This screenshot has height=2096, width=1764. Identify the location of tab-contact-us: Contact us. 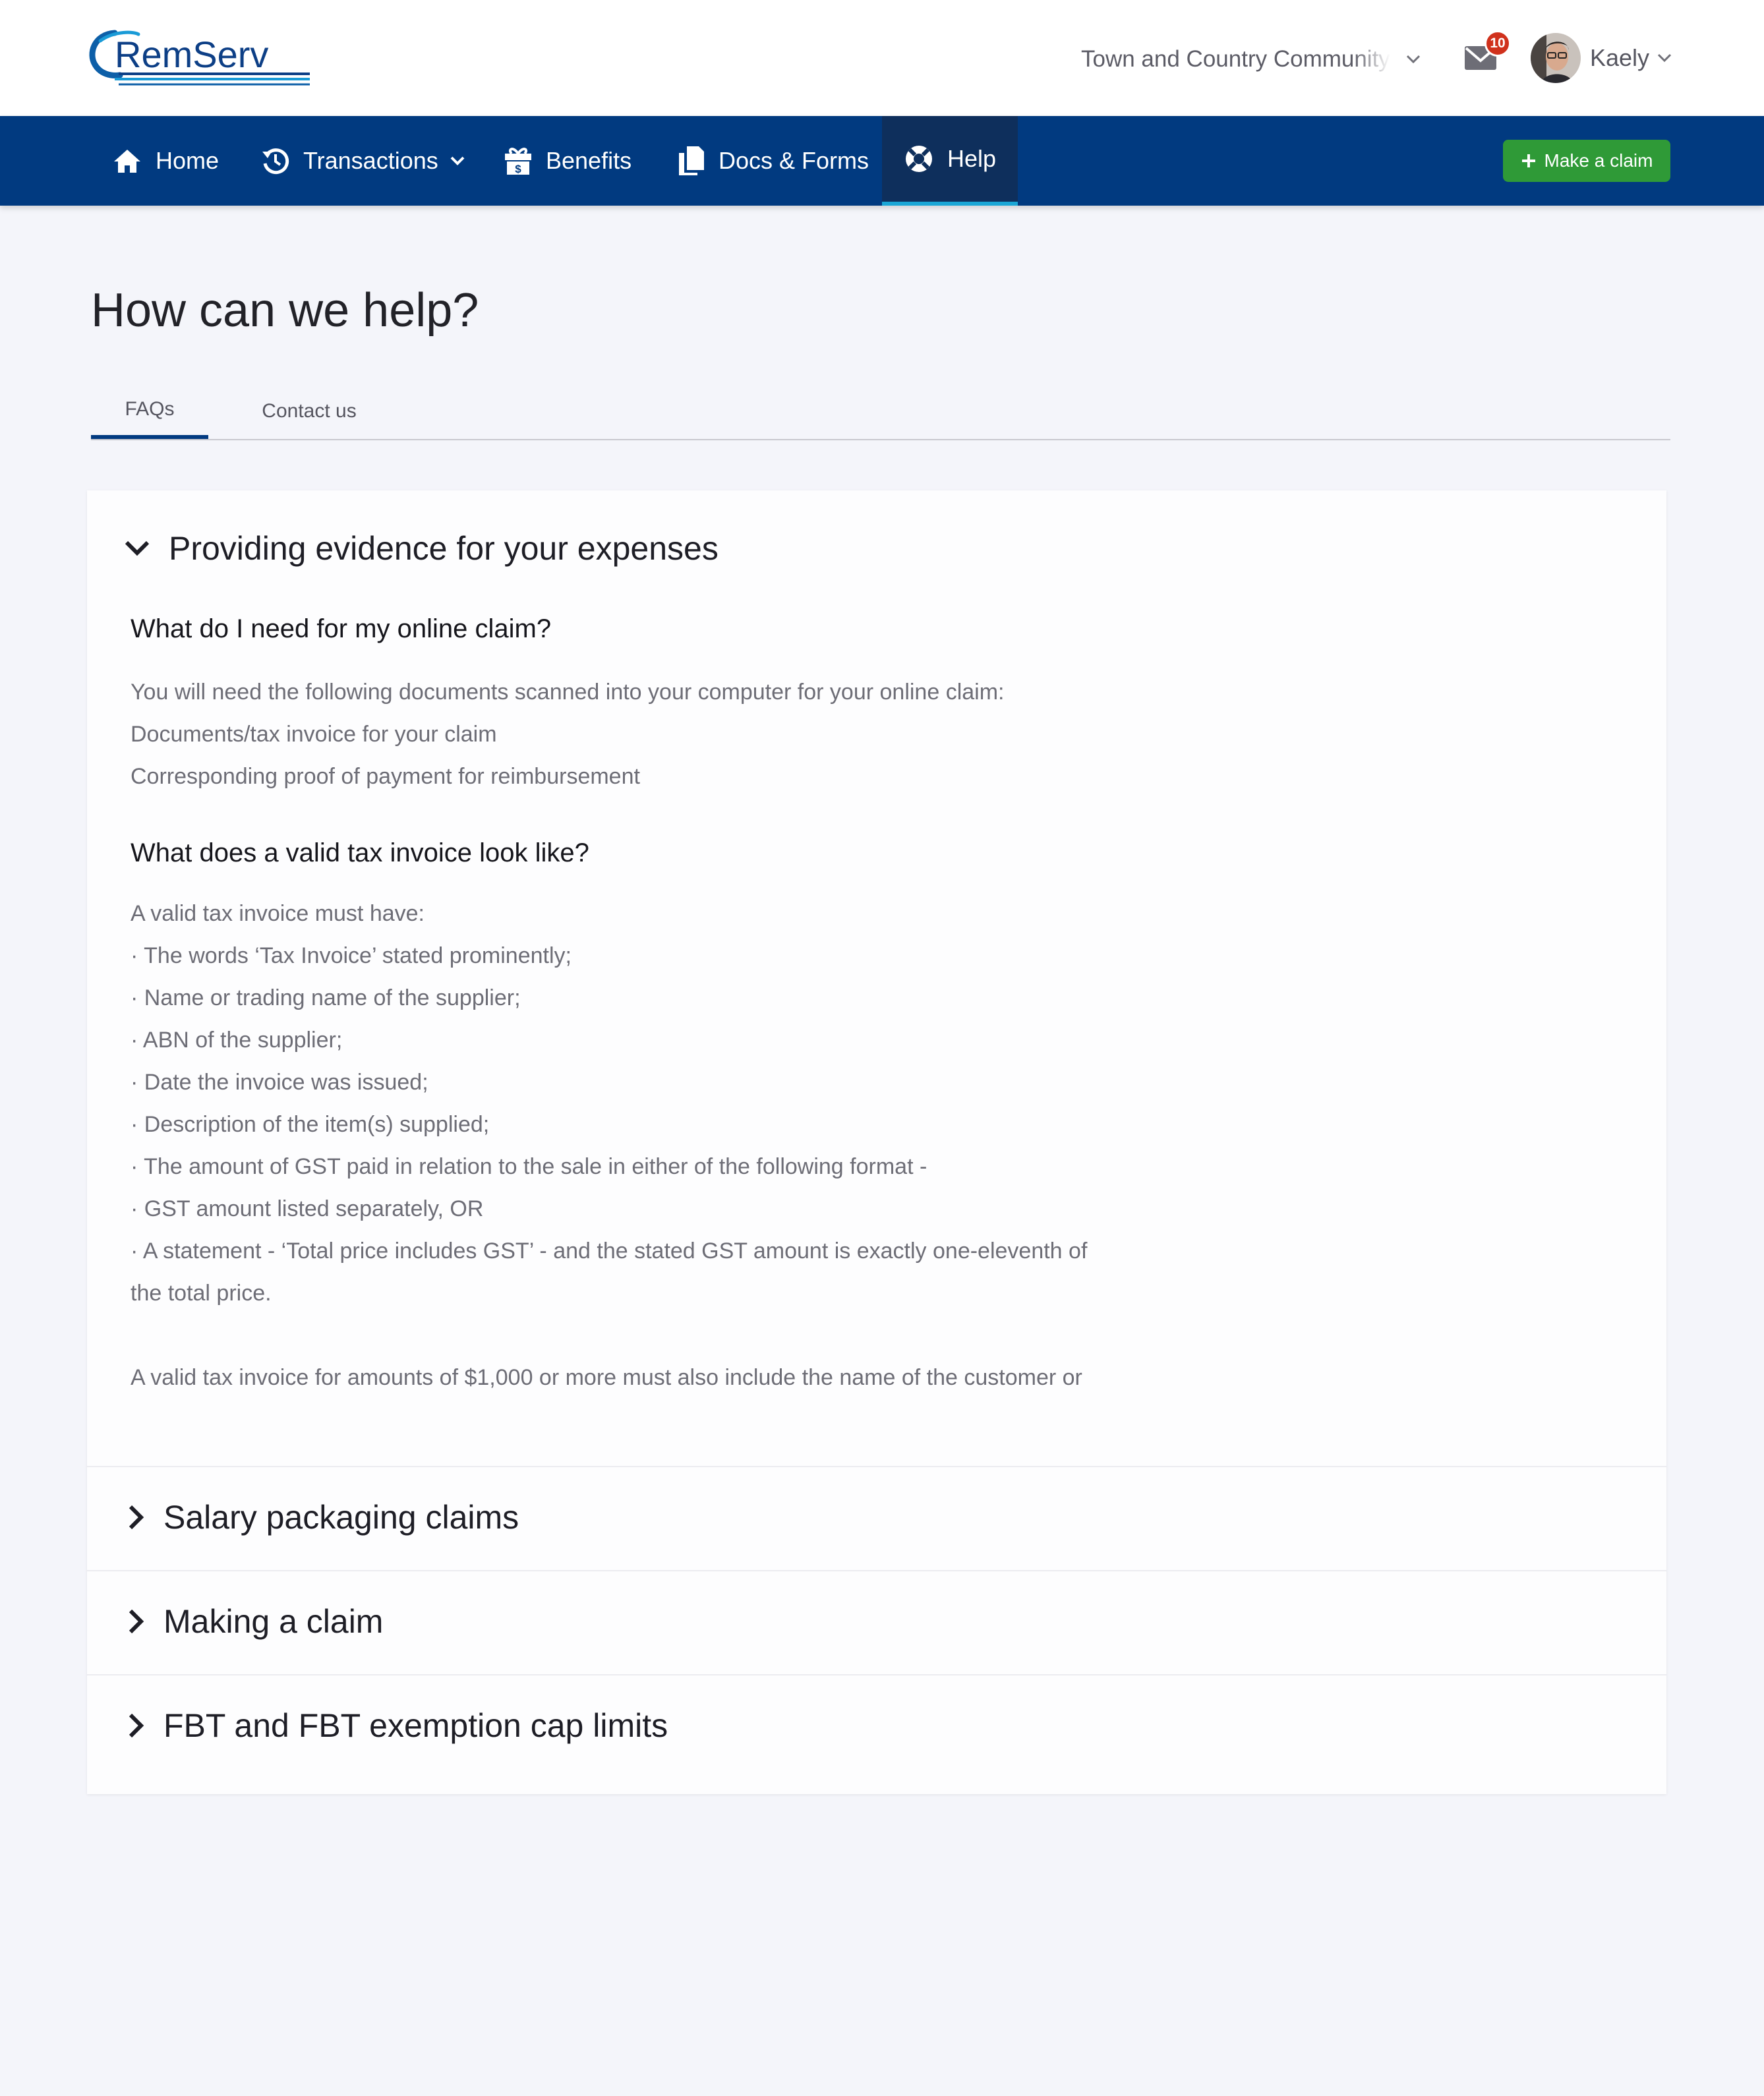
(309, 411).